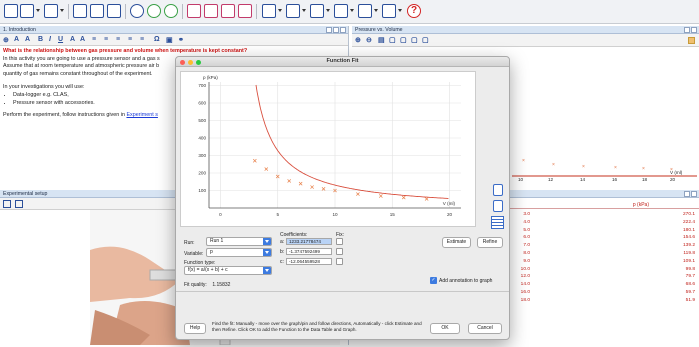 Image resolution: width=699 pixels, height=347 pixels. I want to click on annotation-checkbox: ✓, so click(433, 280).